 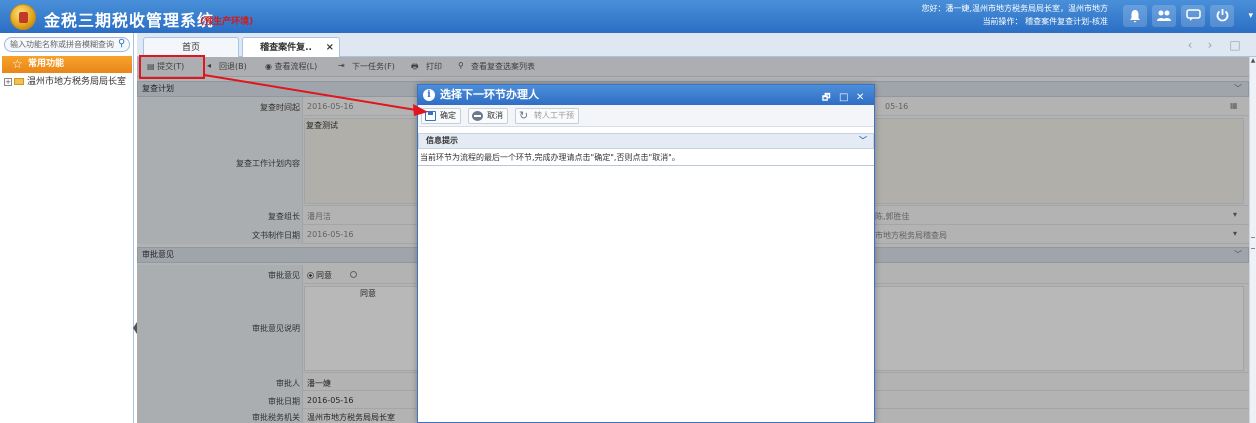 What do you see at coordinates (1190, 45) in the screenshot?
I see `tab-prev-icon: ‹` at bounding box center [1190, 45].